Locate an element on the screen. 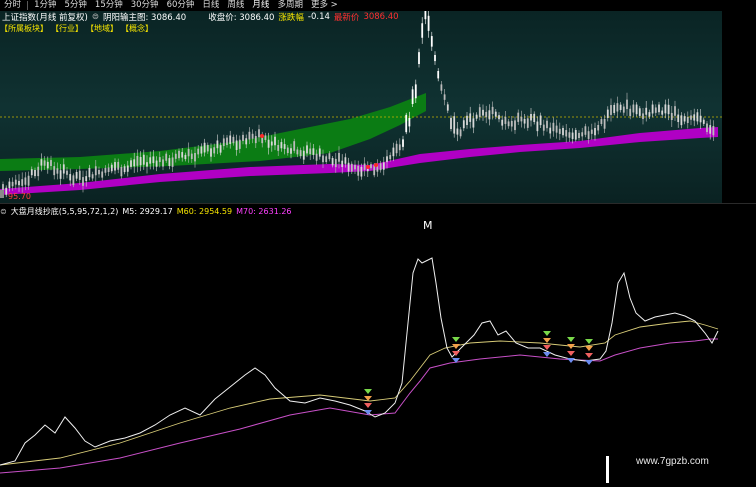 The height and width of the screenshot is (487, 756). tag-sector: 【所属板块】 is located at coordinates (25, 28).